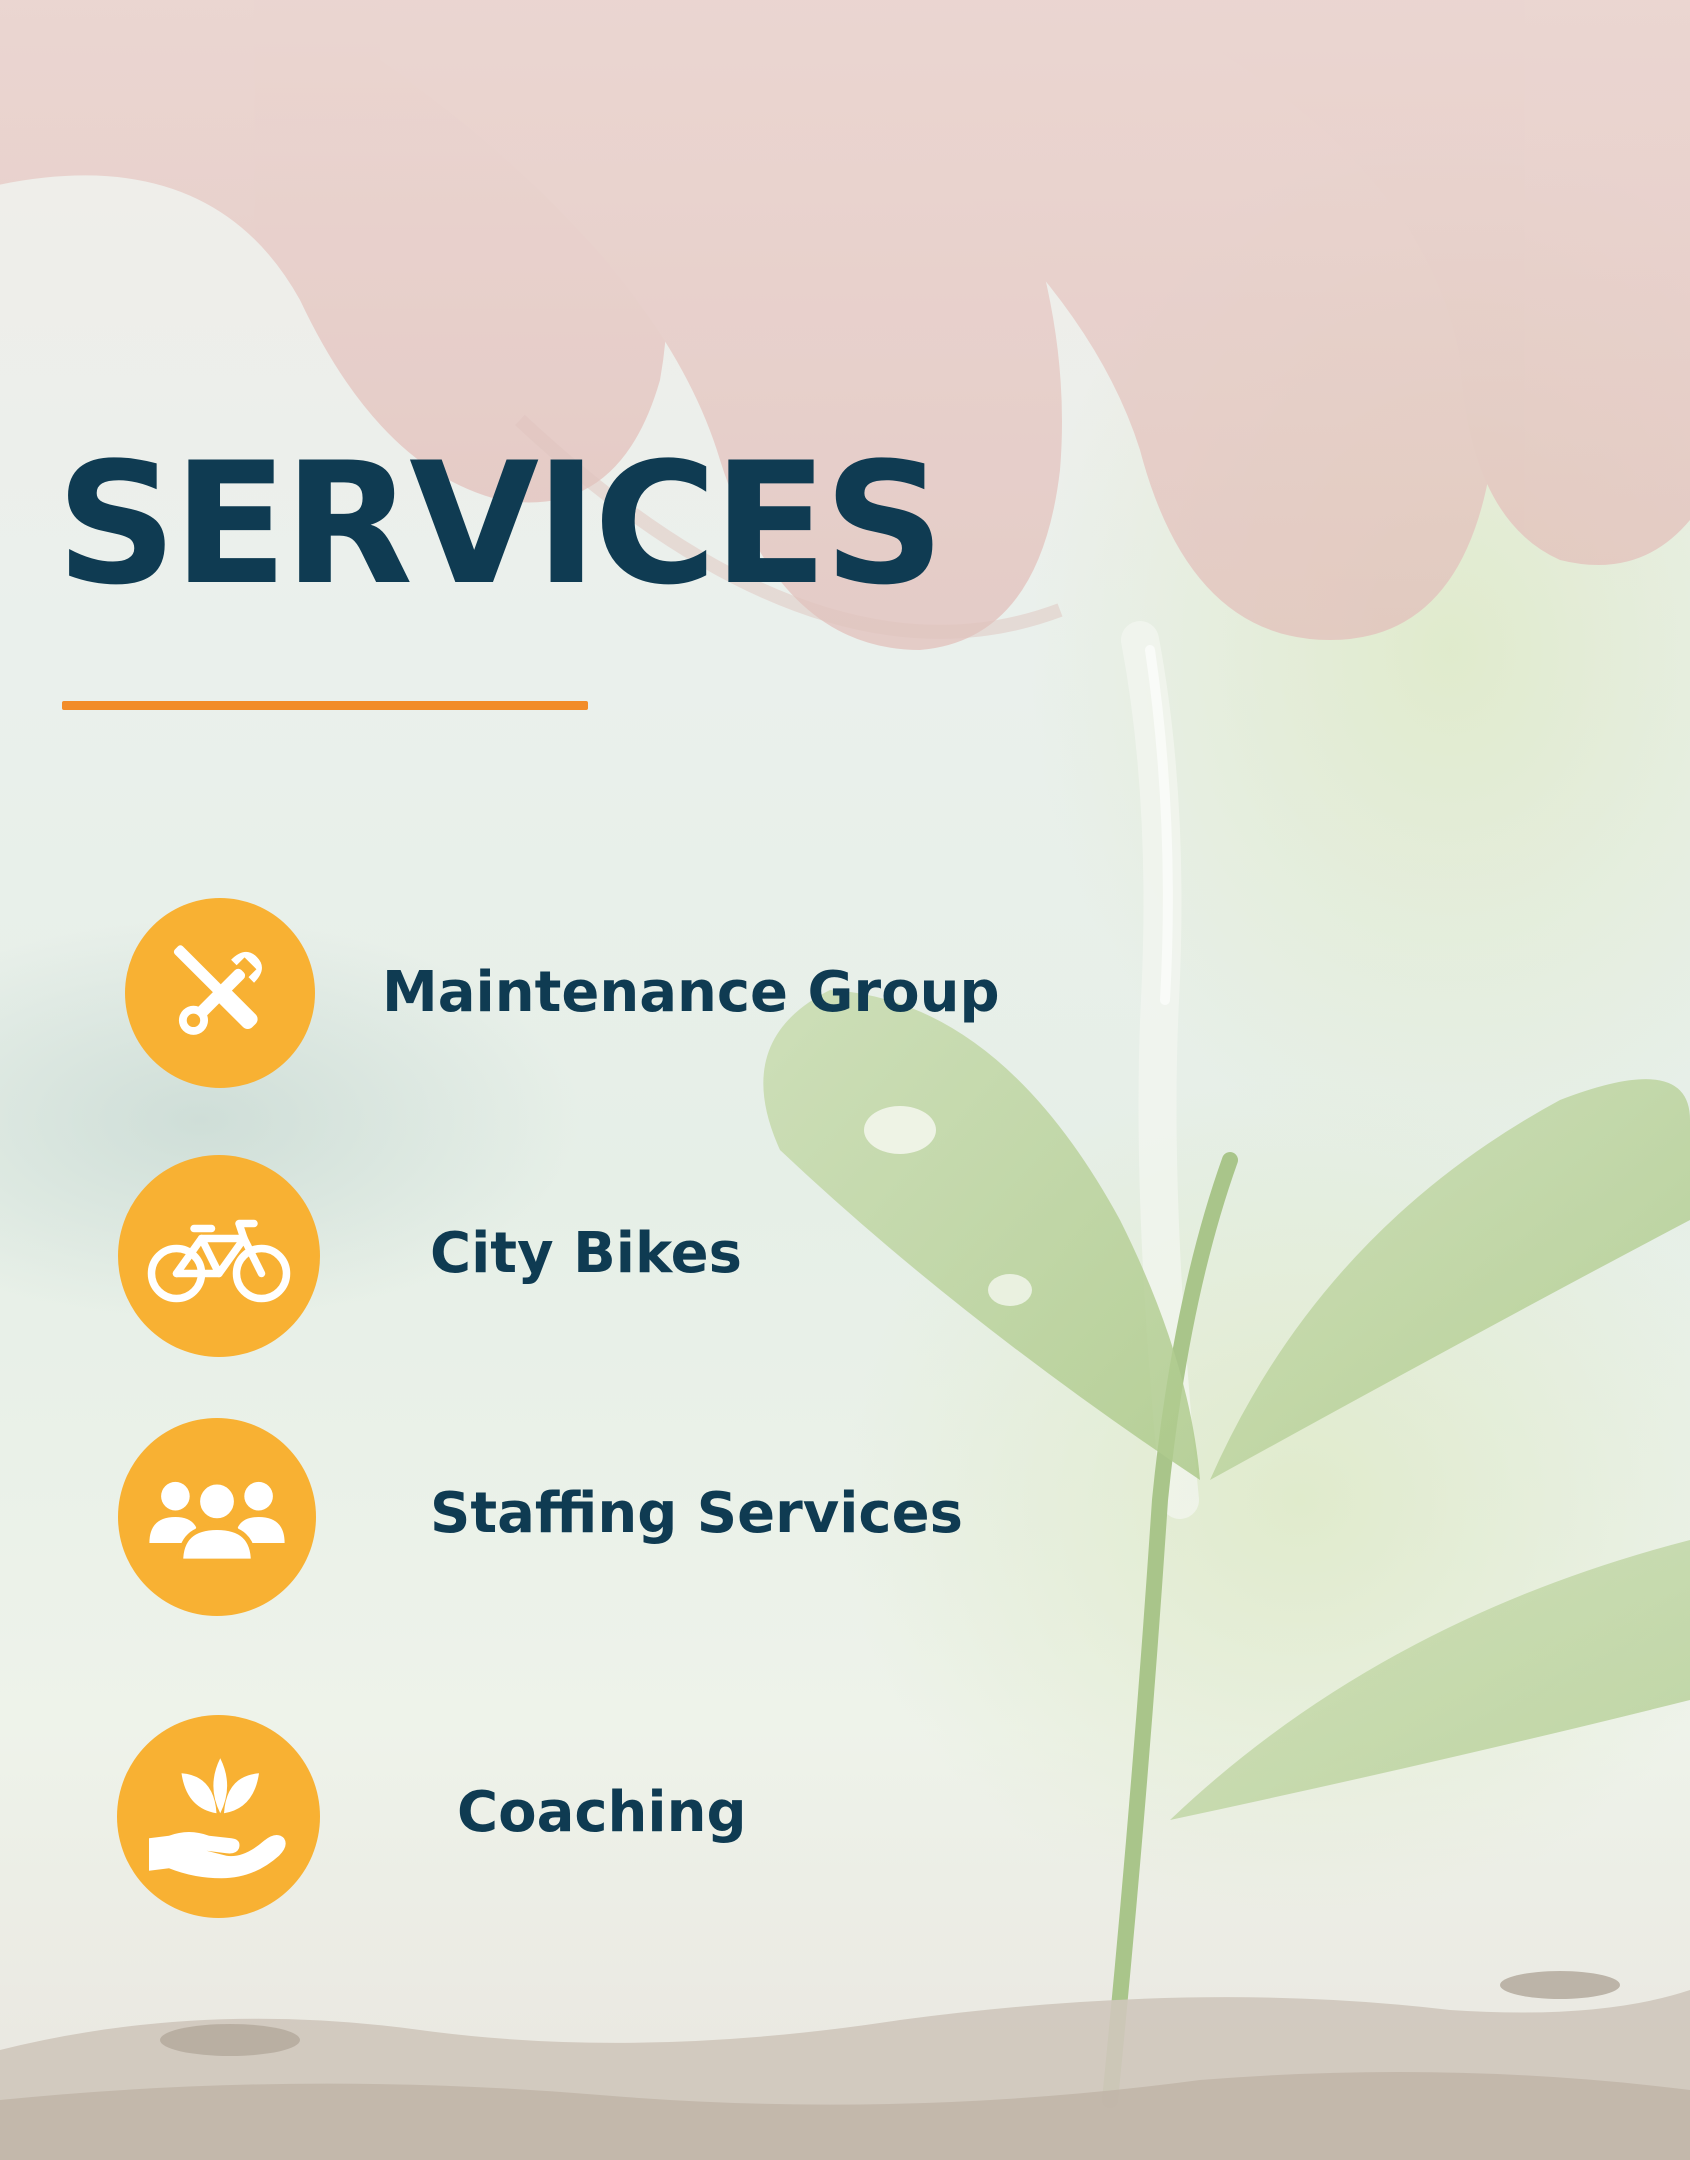 Image resolution: width=1690 pixels, height=2160 pixels. Describe the element at coordinates (696, 1513) in the screenshot. I see `service-label: Staffing Services` at that location.